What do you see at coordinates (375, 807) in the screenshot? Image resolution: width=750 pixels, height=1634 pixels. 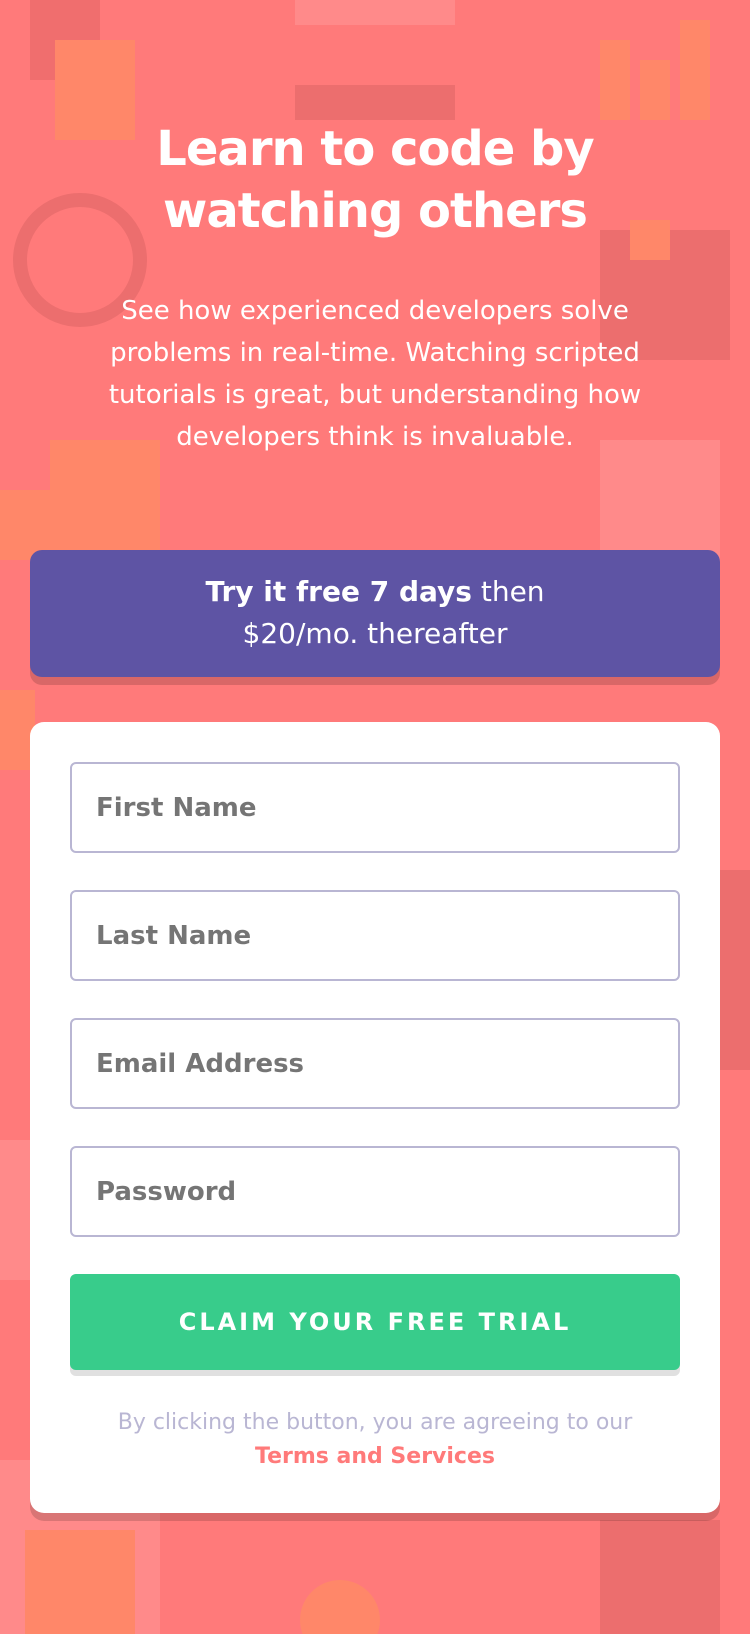 I see `first-name-input` at bounding box center [375, 807].